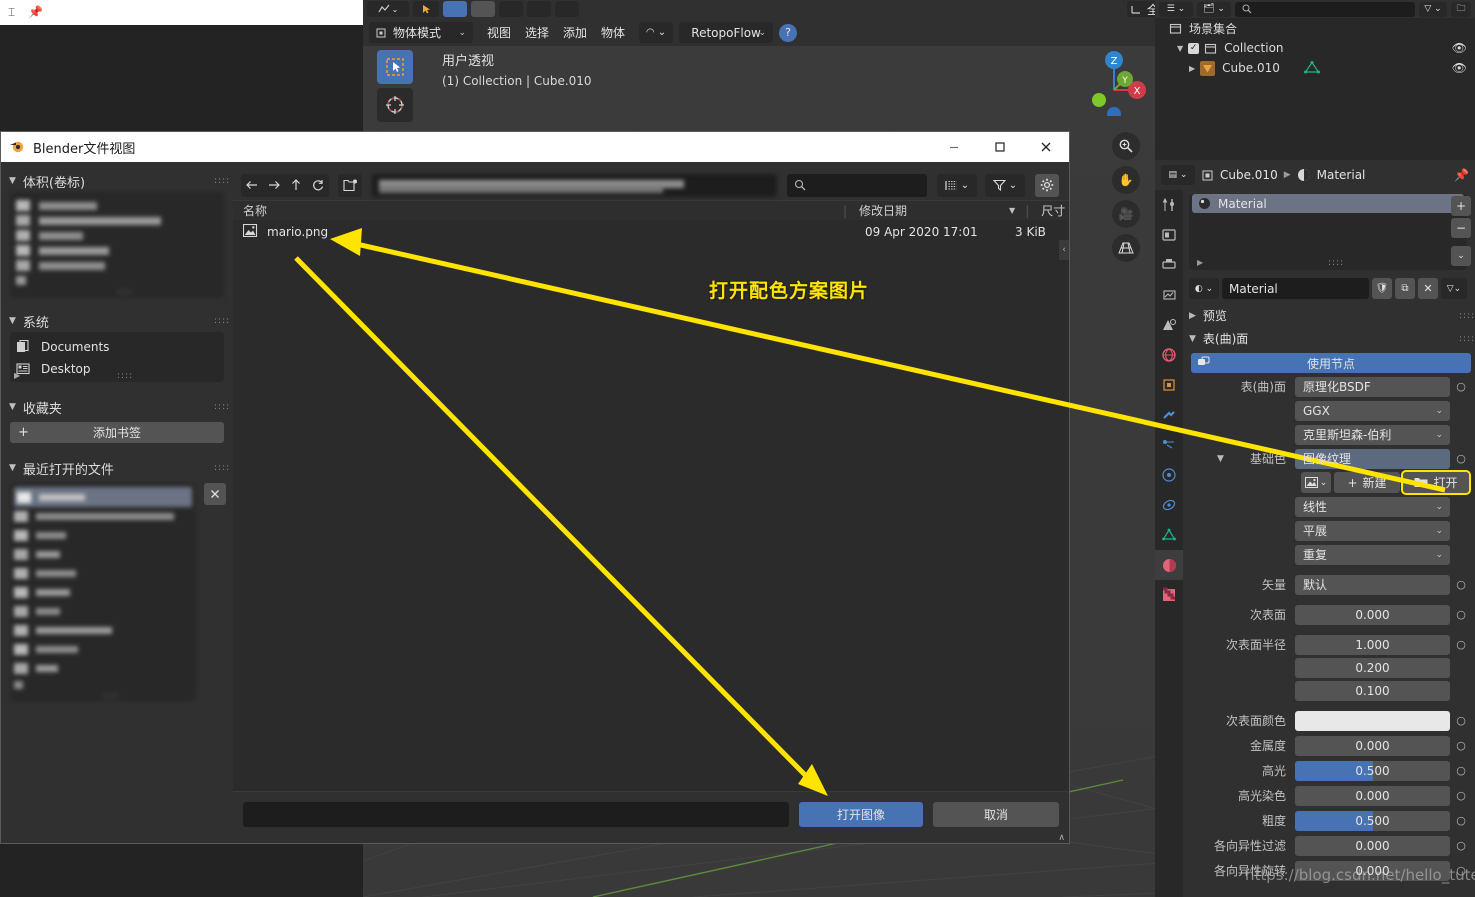 Image resolution: width=1475 pixels, height=897 pixels. I want to click on prop-row-subsurface-radius-x: 次表面半径 1.000 ○, so click(1327, 644).